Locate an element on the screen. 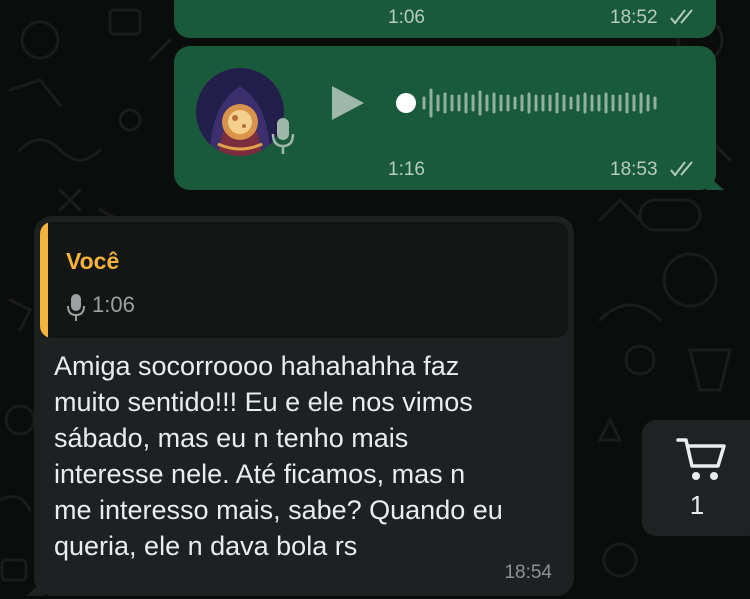 This screenshot has width=750, height=599. quoted-voice-duration: 1:06 is located at coordinates (113, 304).